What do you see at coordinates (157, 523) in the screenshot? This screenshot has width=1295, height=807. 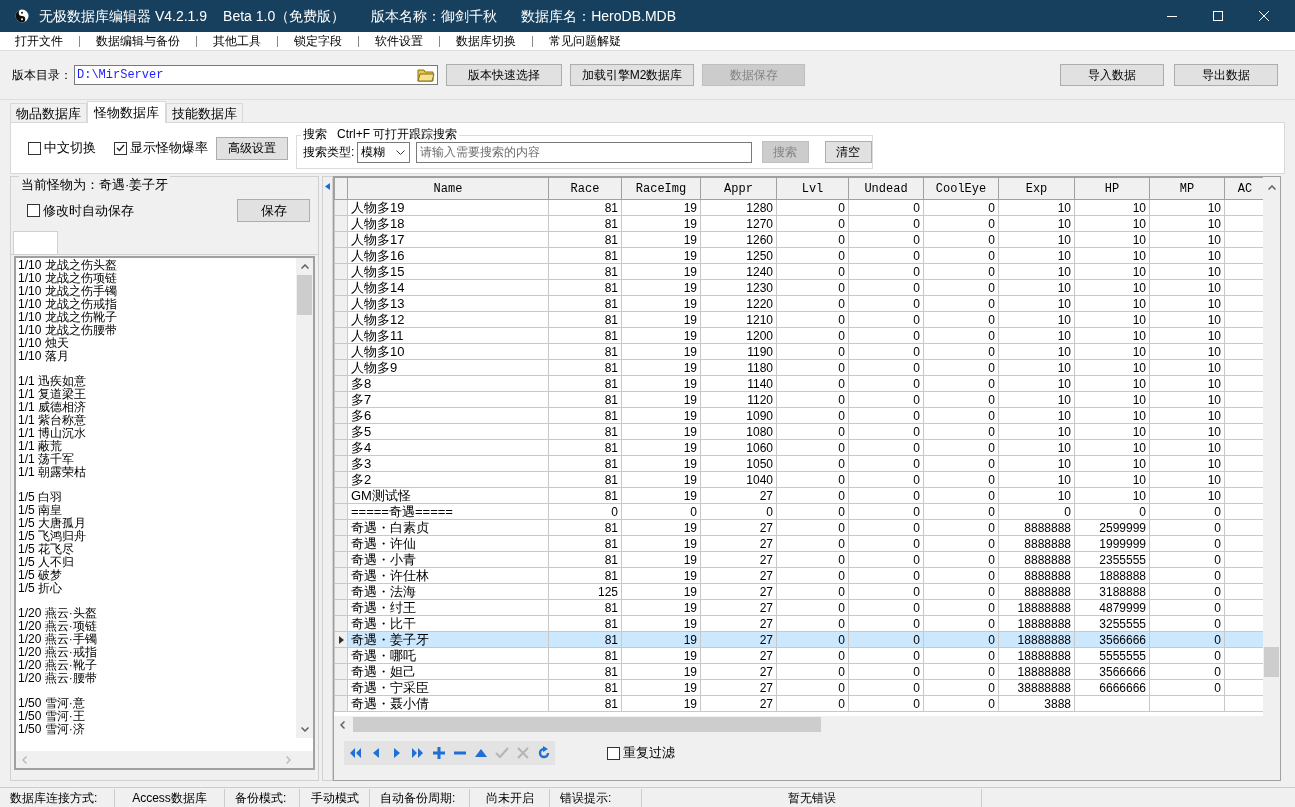 I see `drop-list-item: 1/5 大唐孤月` at bounding box center [157, 523].